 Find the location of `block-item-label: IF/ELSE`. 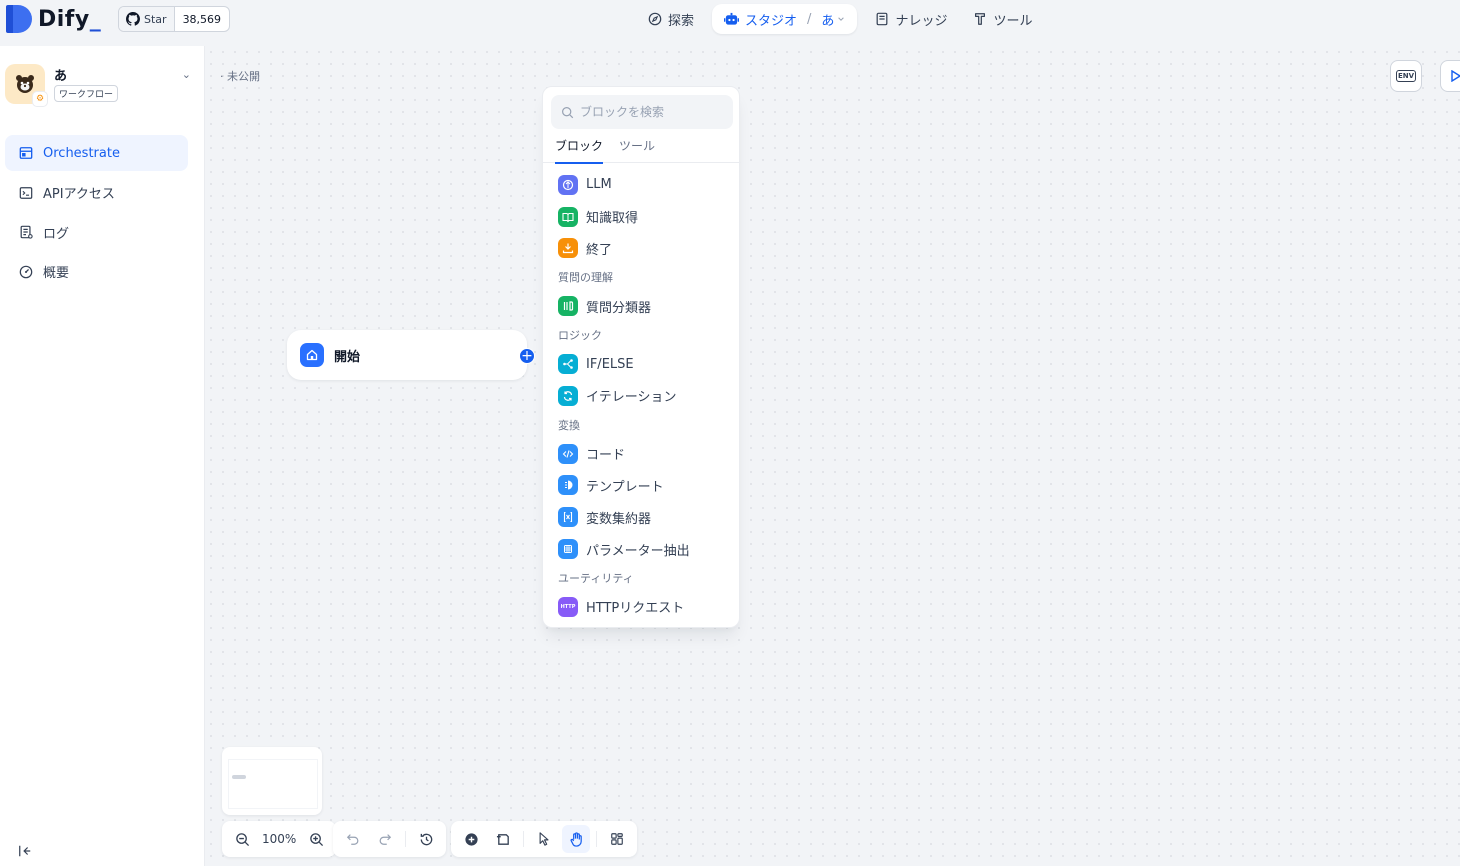

block-item-label: IF/ELSE is located at coordinates (610, 364).